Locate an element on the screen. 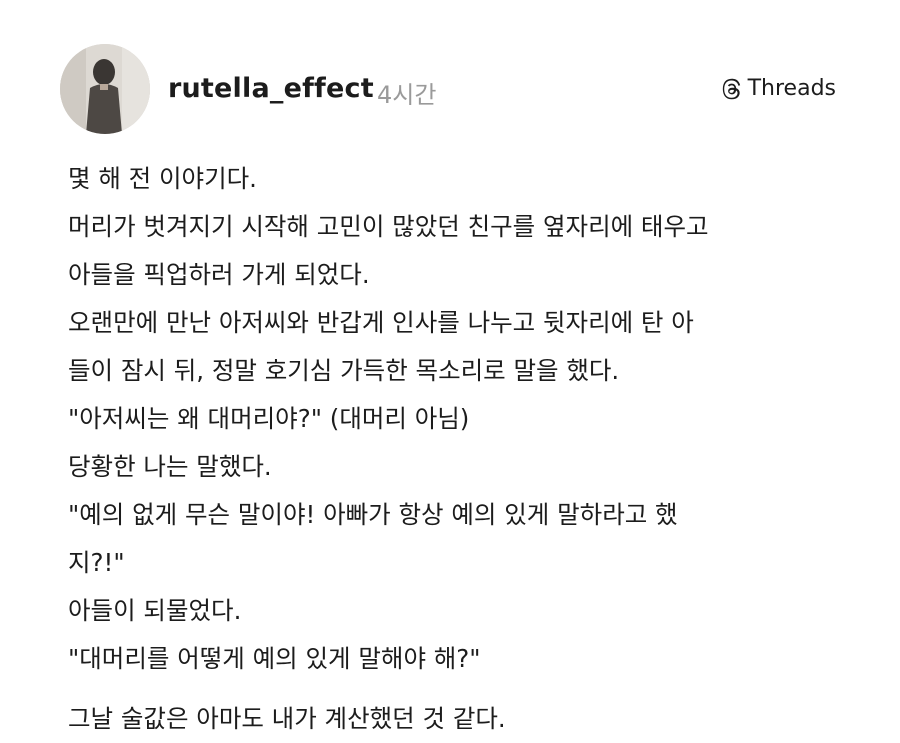 Image resolution: width=900 pixels, height=743 pixels. post-line: 아들을 픽업하러 가게 되었다. is located at coordinates (219, 274).